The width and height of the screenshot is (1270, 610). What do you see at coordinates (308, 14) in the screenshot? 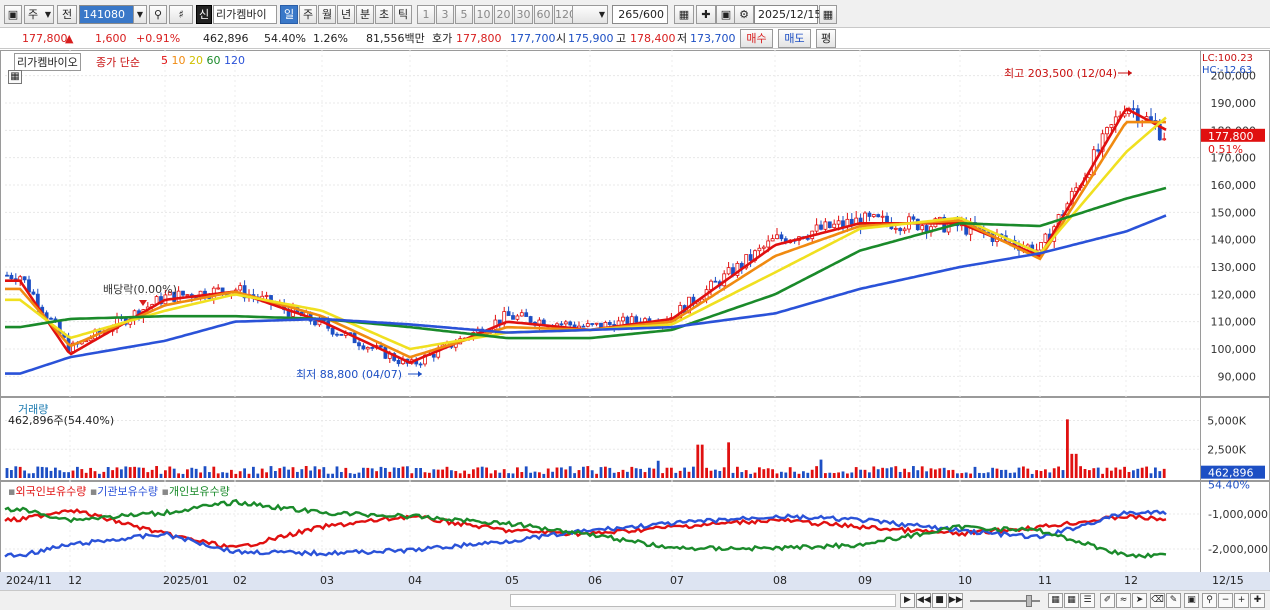
I see `period-tab: 주` at bounding box center [308, 14].